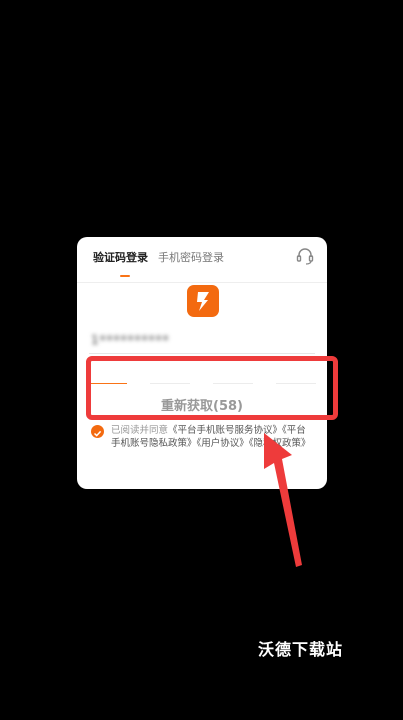 This screenshot has height=720, width=403. I want to click on watermark-text: 沃德下载站, so click(301, 649).